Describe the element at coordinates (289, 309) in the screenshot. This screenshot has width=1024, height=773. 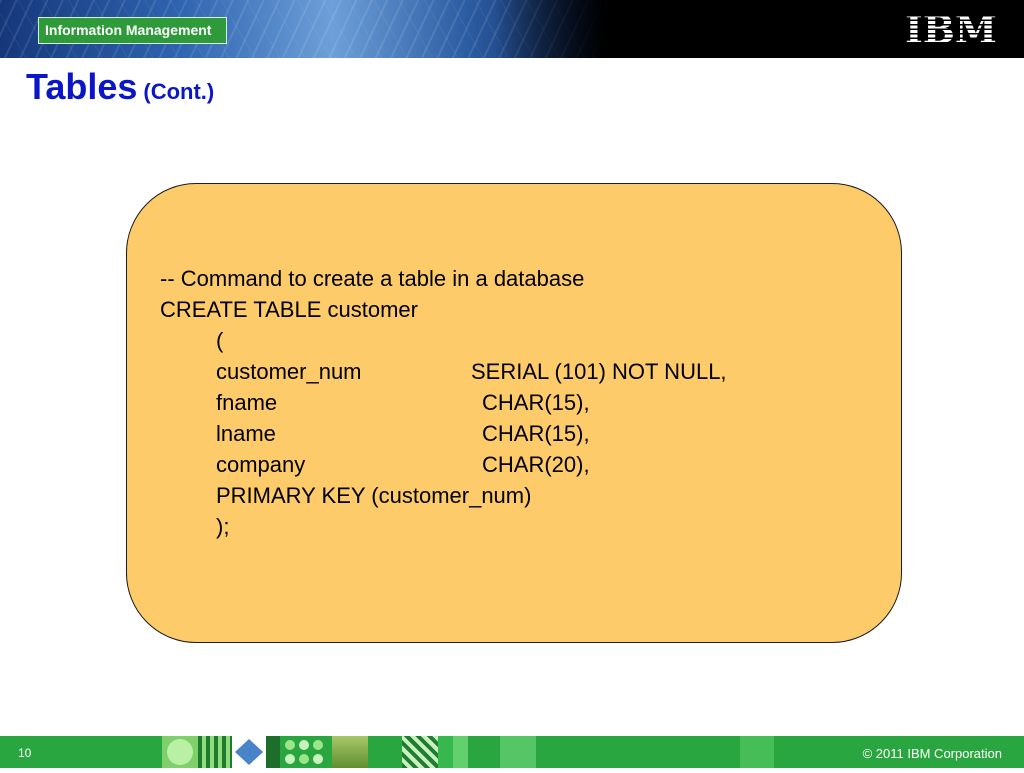
I see `code-statement: CREATE TABLE customer` at that location.